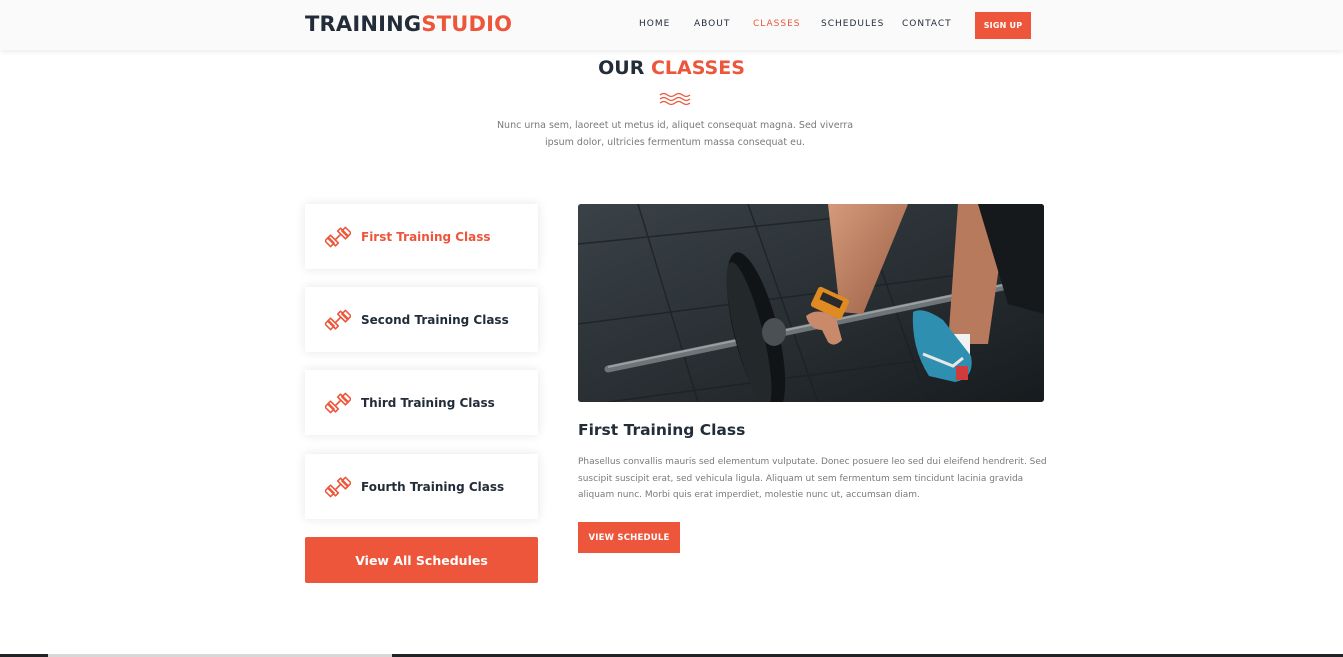 This screenshot has height=657, width=1343. Describe the element at coordinates (467, 24) in the screenshot. I see `logo-accent-text: STUDIO` at that location.